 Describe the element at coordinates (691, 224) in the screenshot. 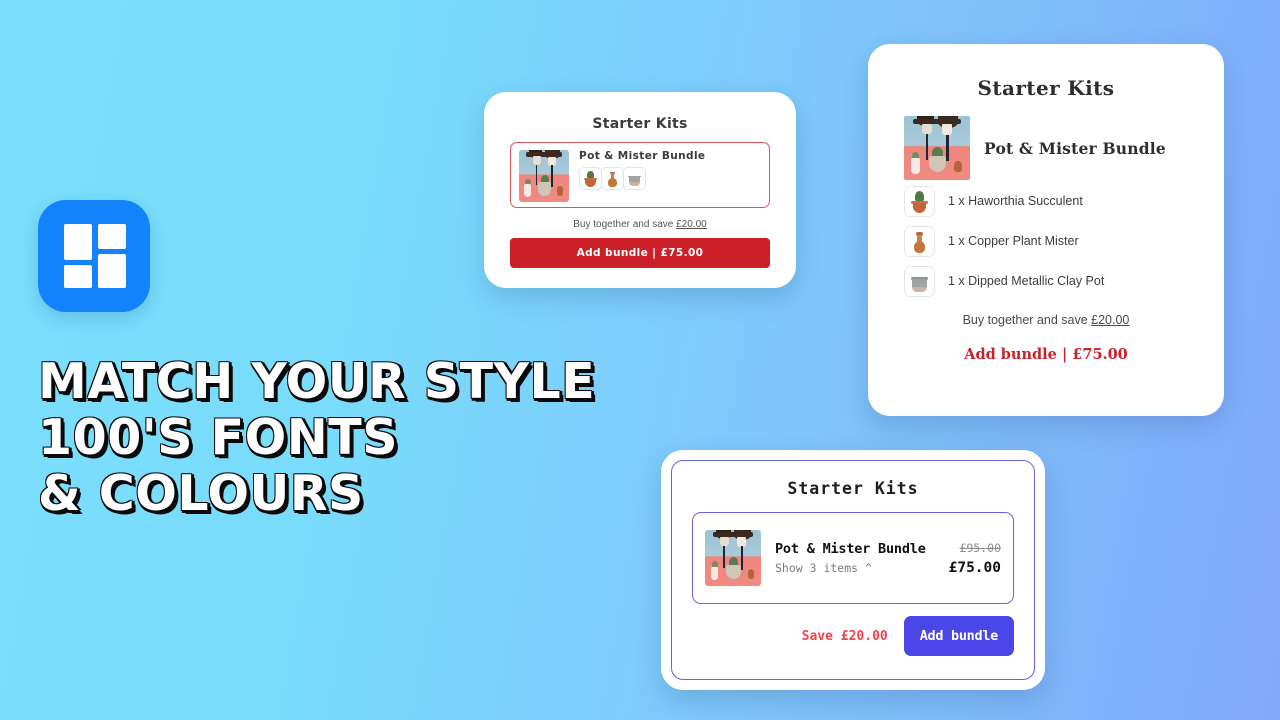

I see `card-red-save-amount: £20.00` at that location.